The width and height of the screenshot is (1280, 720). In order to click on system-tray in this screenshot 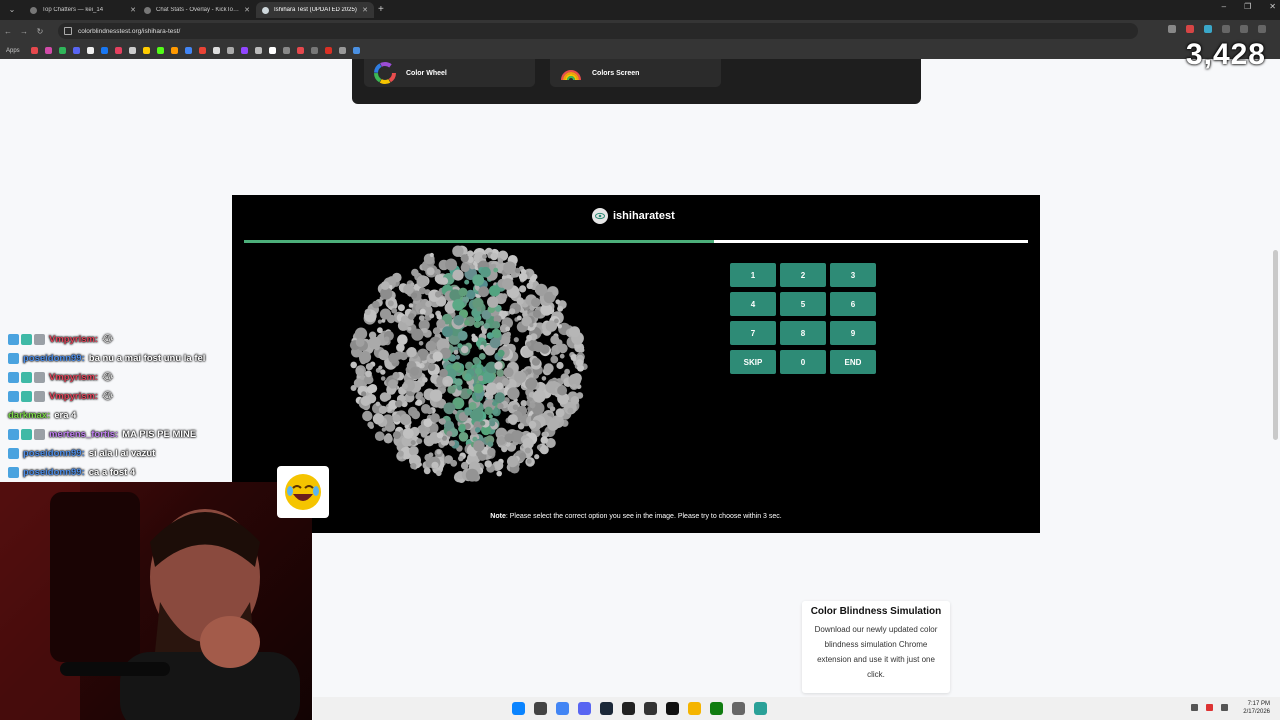, I will do `click(1209, 707)`.